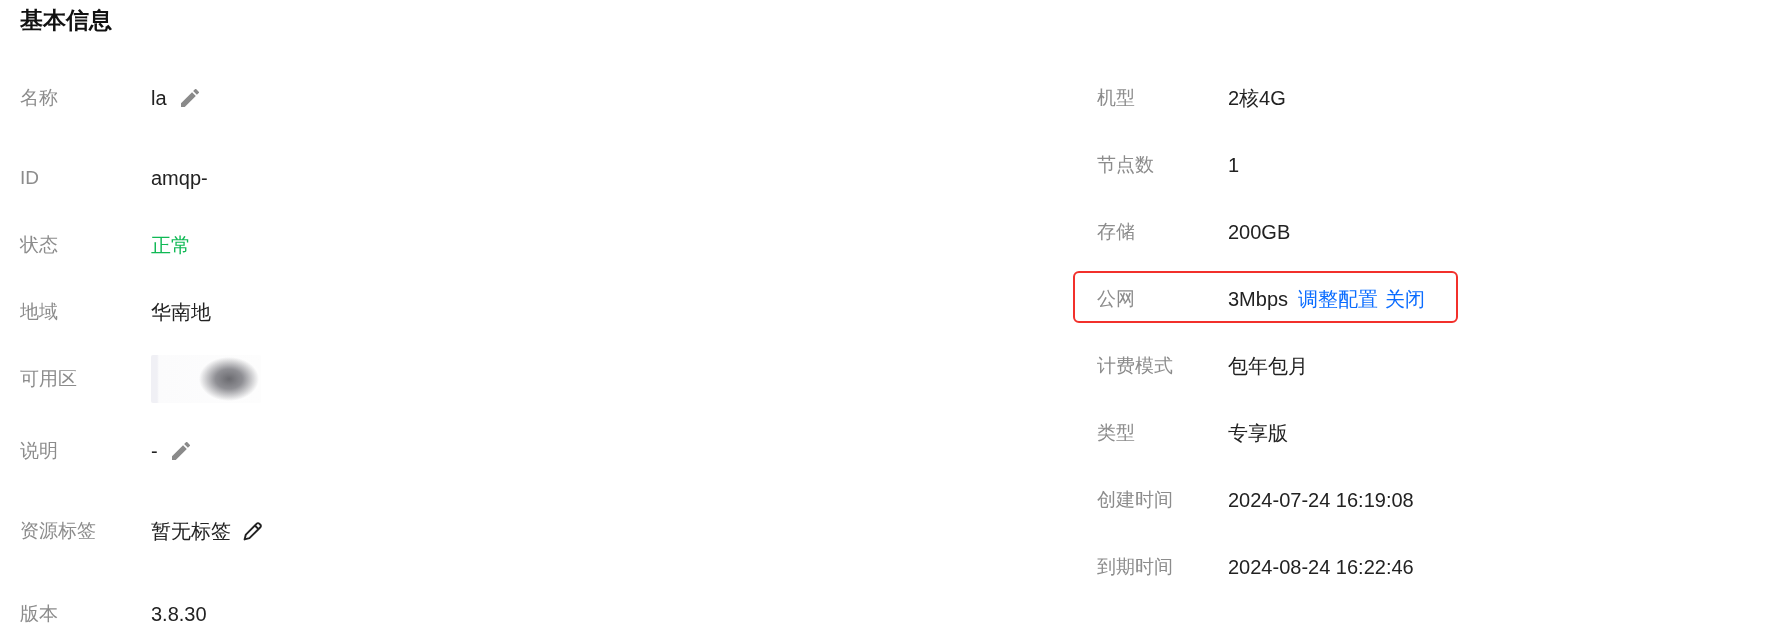  What do you see at coordinates (159, 98) in the screenshot?
I see `field-value: la` at bounding box center [159, 98].